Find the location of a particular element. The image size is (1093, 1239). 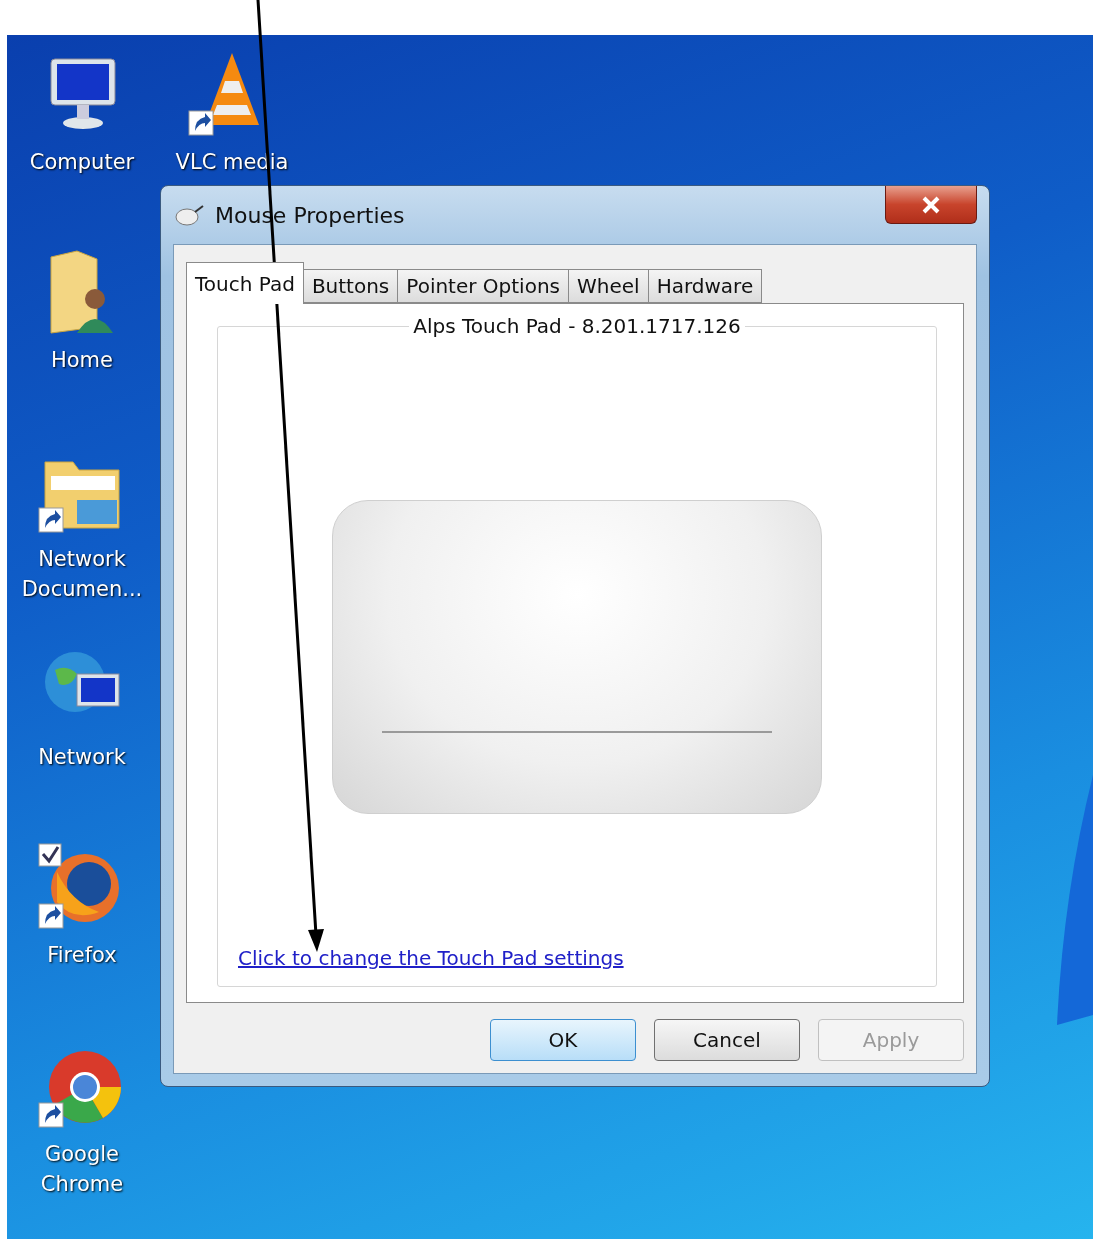

desktop-icon-label: Home is located at coordinates (82, 360).